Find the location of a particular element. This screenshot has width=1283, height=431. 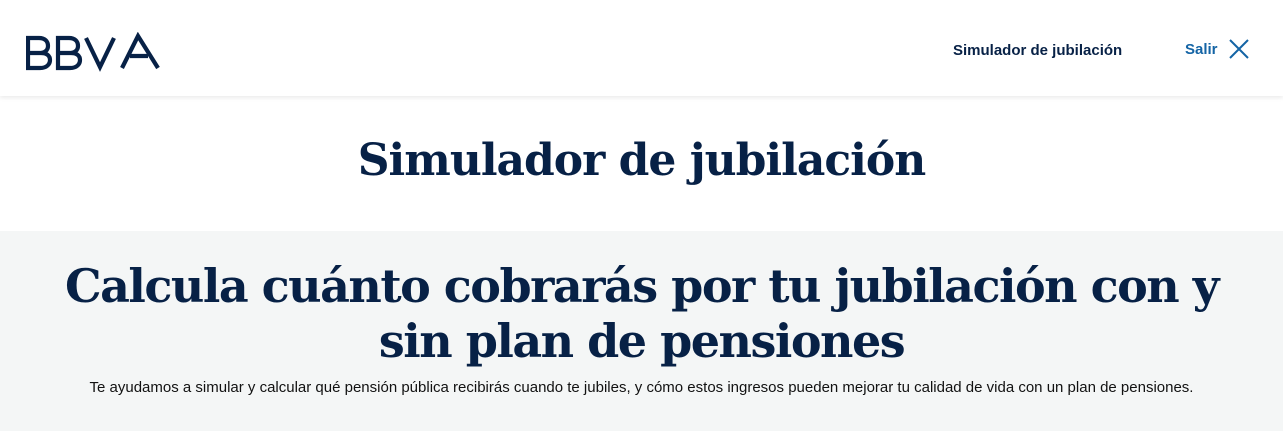

exit-button: Salir is located at coordinates (1217, 49).